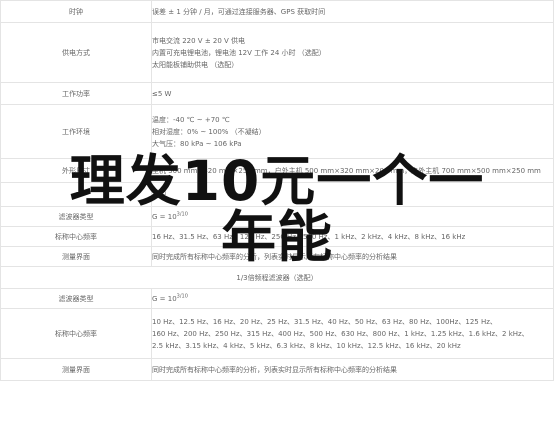 The width and height of the screenshot is (554, 431). I want to click on row-value-measure-ui: 同时完成所有标称中心频率的分析，列表实时显示所有标称中心频率的分析结果, so click(352, 369).